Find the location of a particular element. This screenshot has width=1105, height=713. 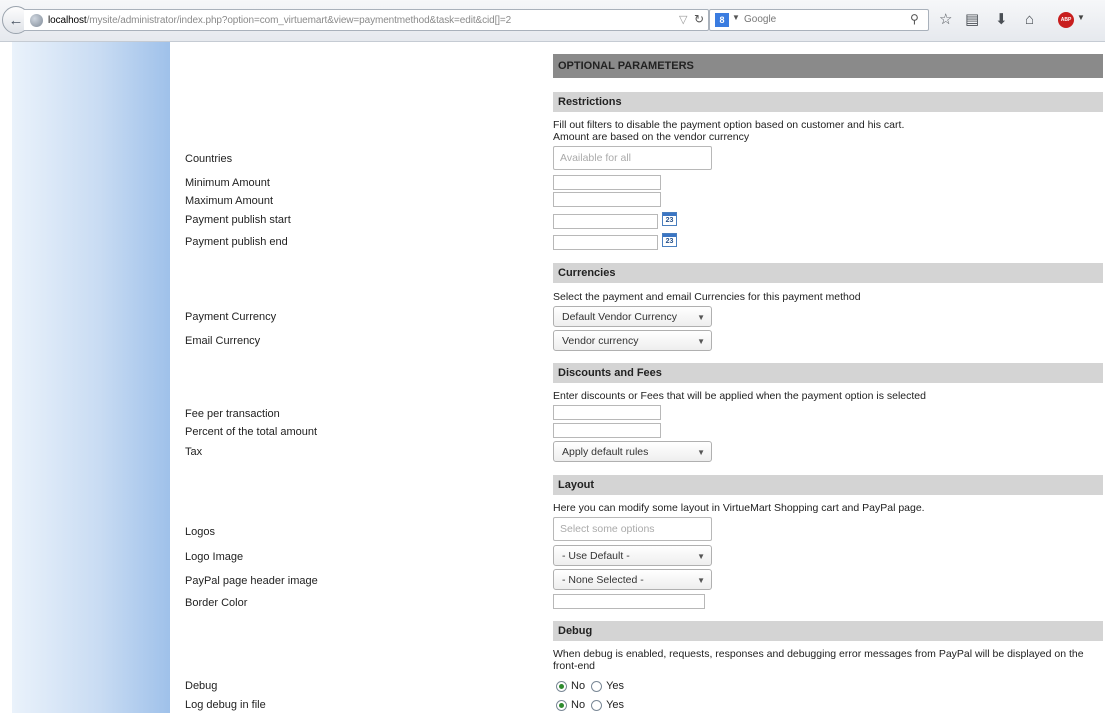

bookmarks-list-icon: ▤ is located at coordinates (972, 20).